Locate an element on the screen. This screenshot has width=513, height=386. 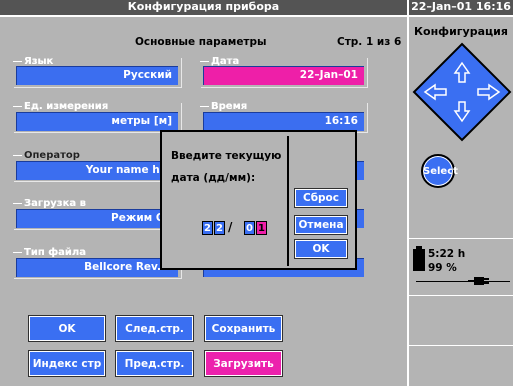
prev-page-button: Пред.стр. is located at coordinates (154, 363).